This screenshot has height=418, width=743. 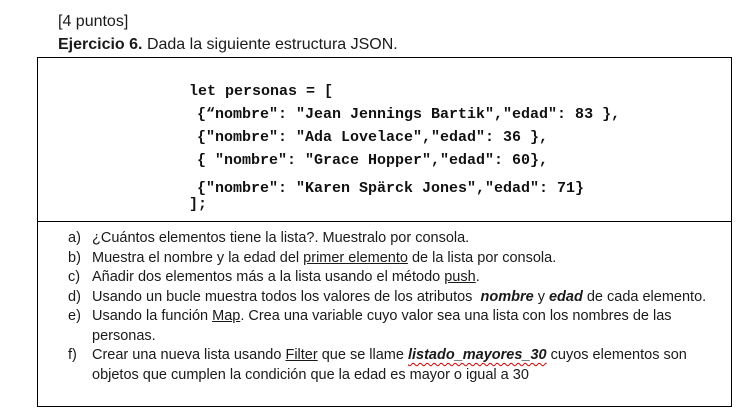 I want to click on question-text-part: y, so click(x=541, y=296).